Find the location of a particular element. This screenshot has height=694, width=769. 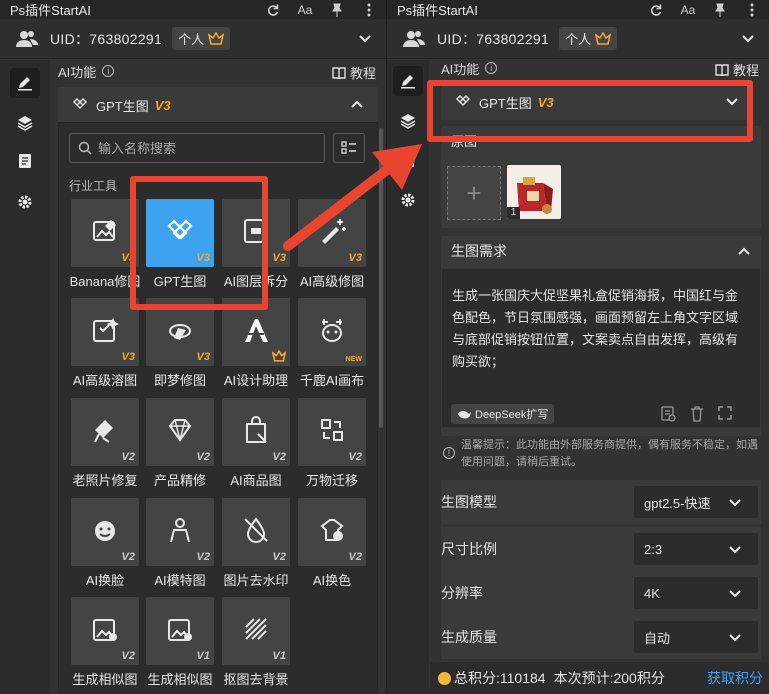

tool-tile: NEW is located at coordinates (332, 332).